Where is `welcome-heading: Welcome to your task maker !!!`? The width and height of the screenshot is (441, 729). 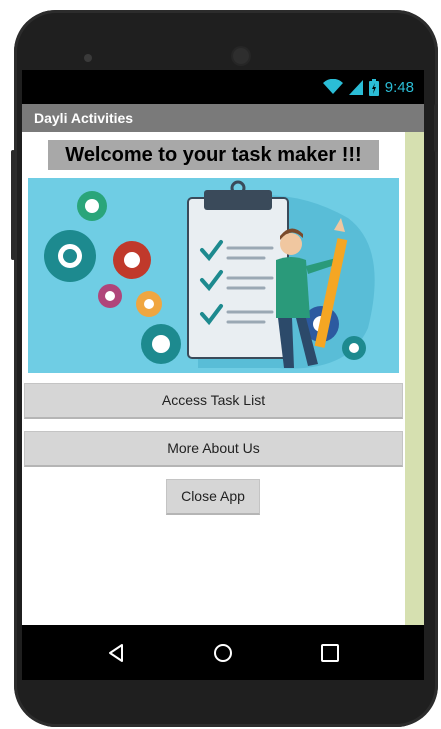 welcome-heading: Welcome to your task maker !!! is located at coordinates (213, 155).